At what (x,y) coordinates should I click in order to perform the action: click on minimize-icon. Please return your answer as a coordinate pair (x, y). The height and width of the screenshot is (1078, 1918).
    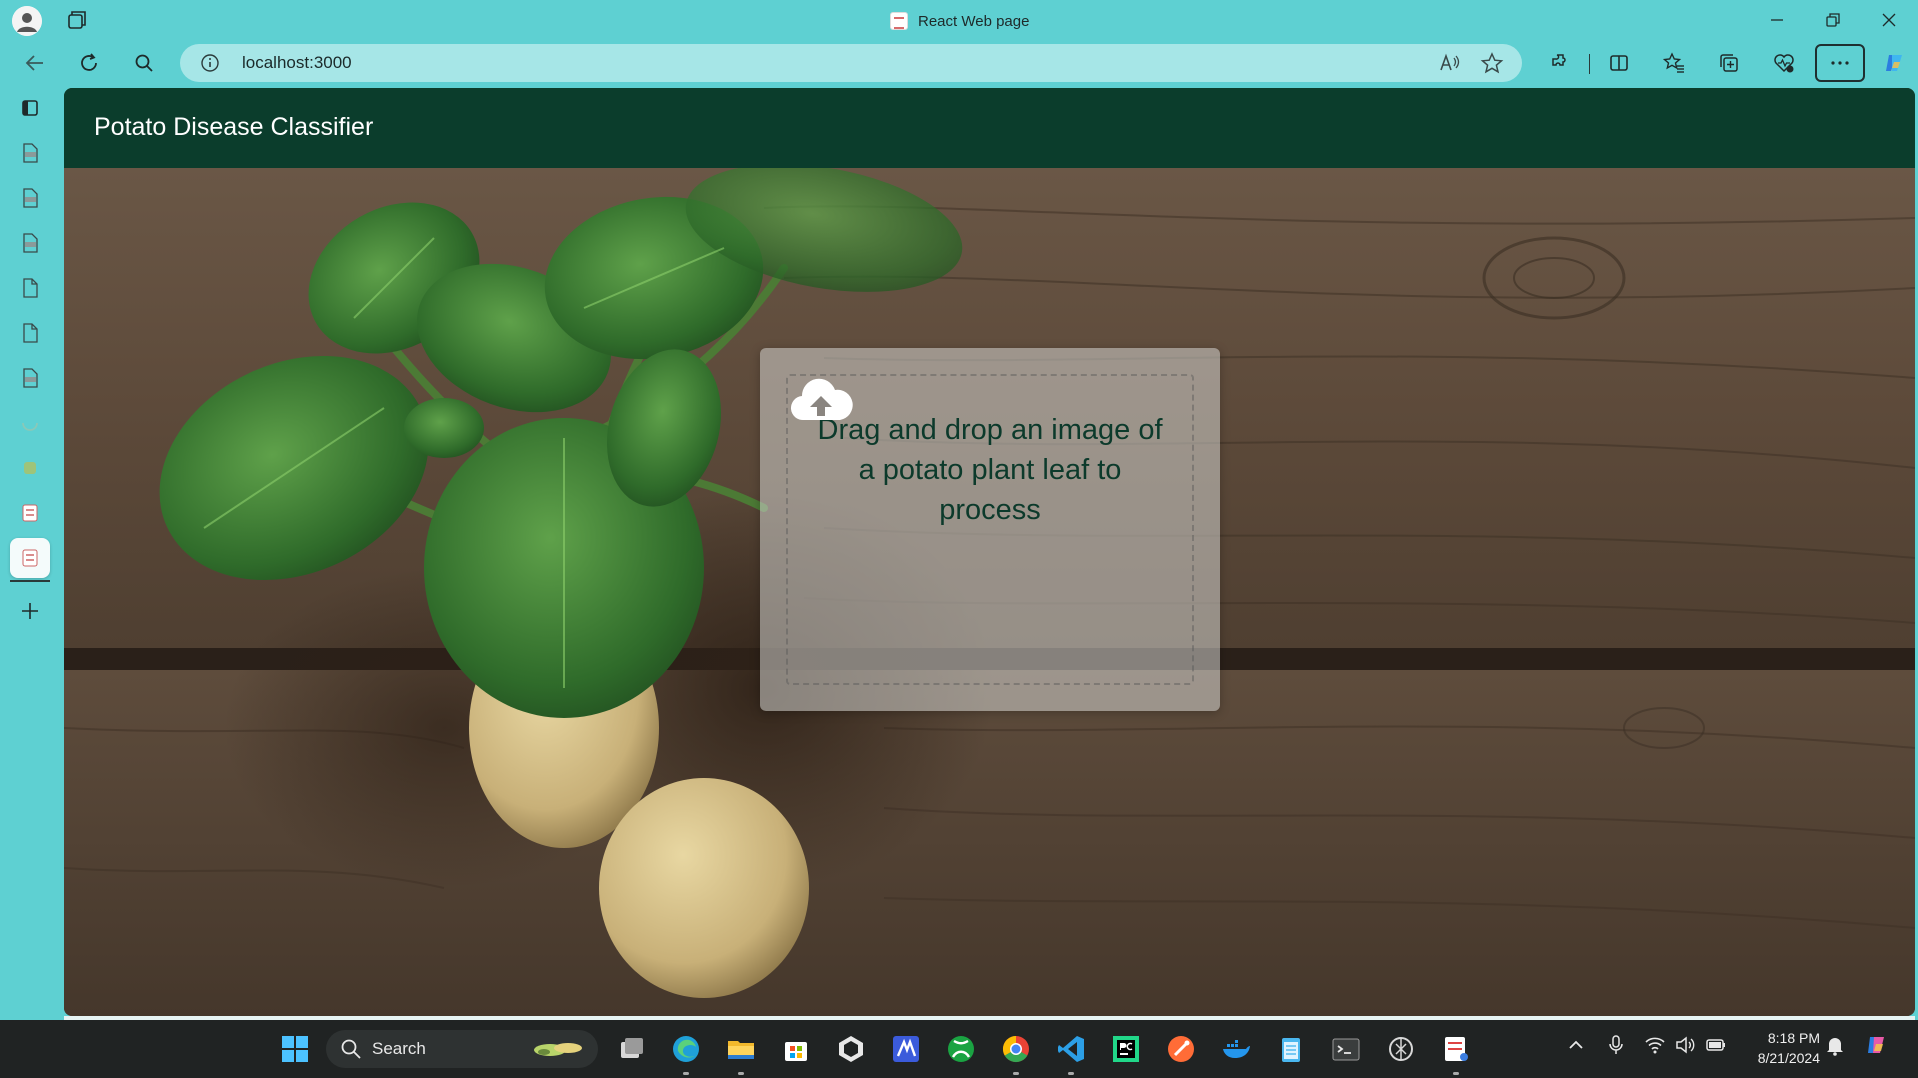
    Looking at the image, I should click on (1777, 20).